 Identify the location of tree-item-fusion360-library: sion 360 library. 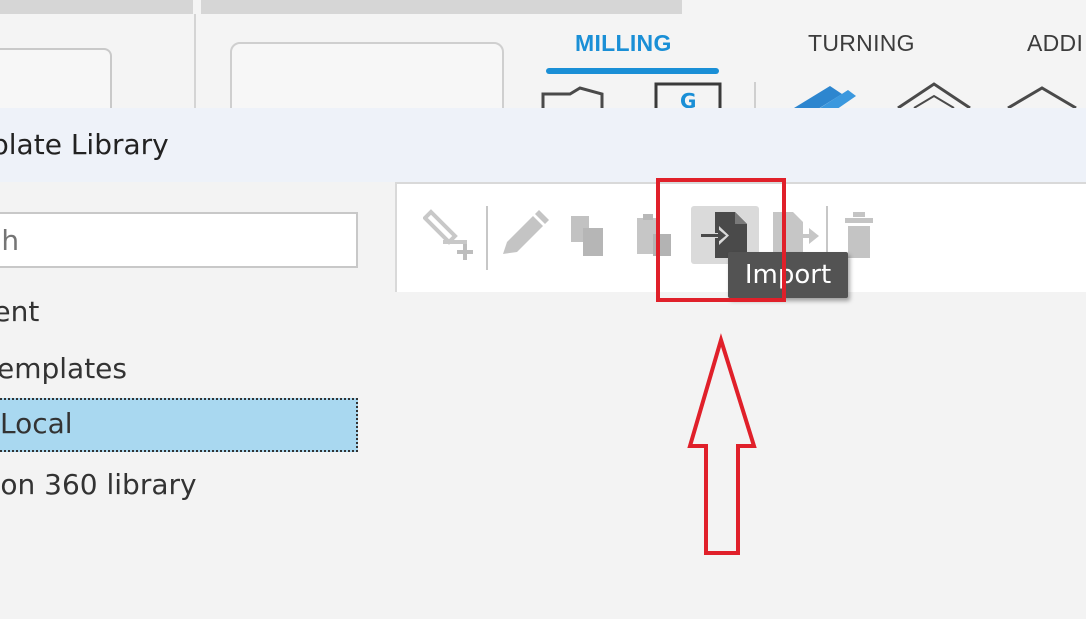
(98, 484).